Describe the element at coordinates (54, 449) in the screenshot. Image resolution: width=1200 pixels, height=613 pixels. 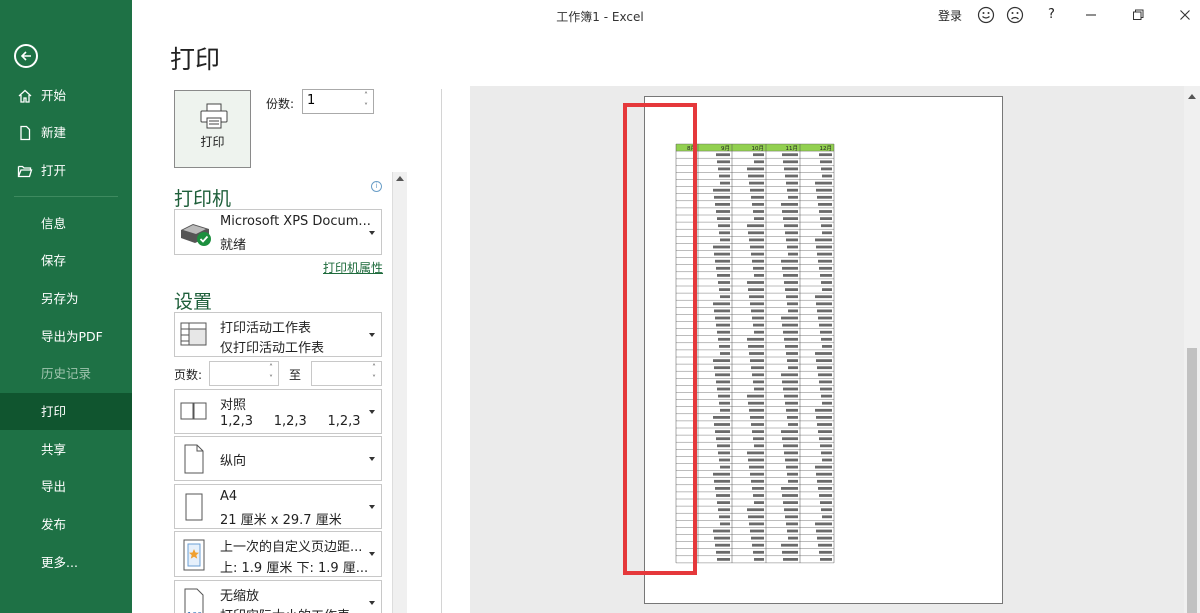
I see `sidebar-item-label: 共享` at that location.